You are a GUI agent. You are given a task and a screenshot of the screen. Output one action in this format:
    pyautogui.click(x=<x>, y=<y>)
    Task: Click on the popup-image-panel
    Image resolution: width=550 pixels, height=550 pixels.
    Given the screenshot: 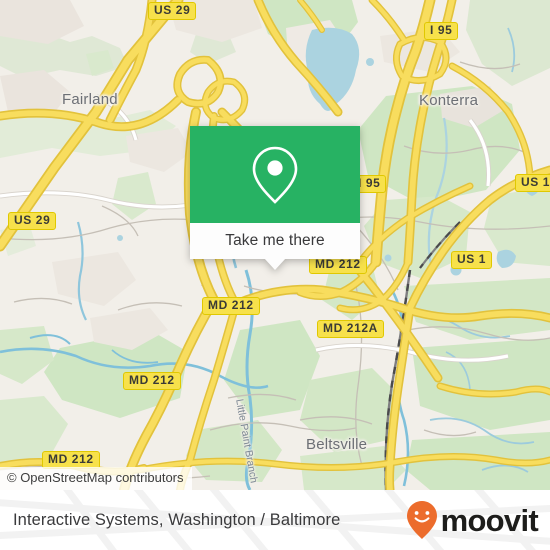 What is the action you would take?
    pyautogui.click(x=275, y=174)
    